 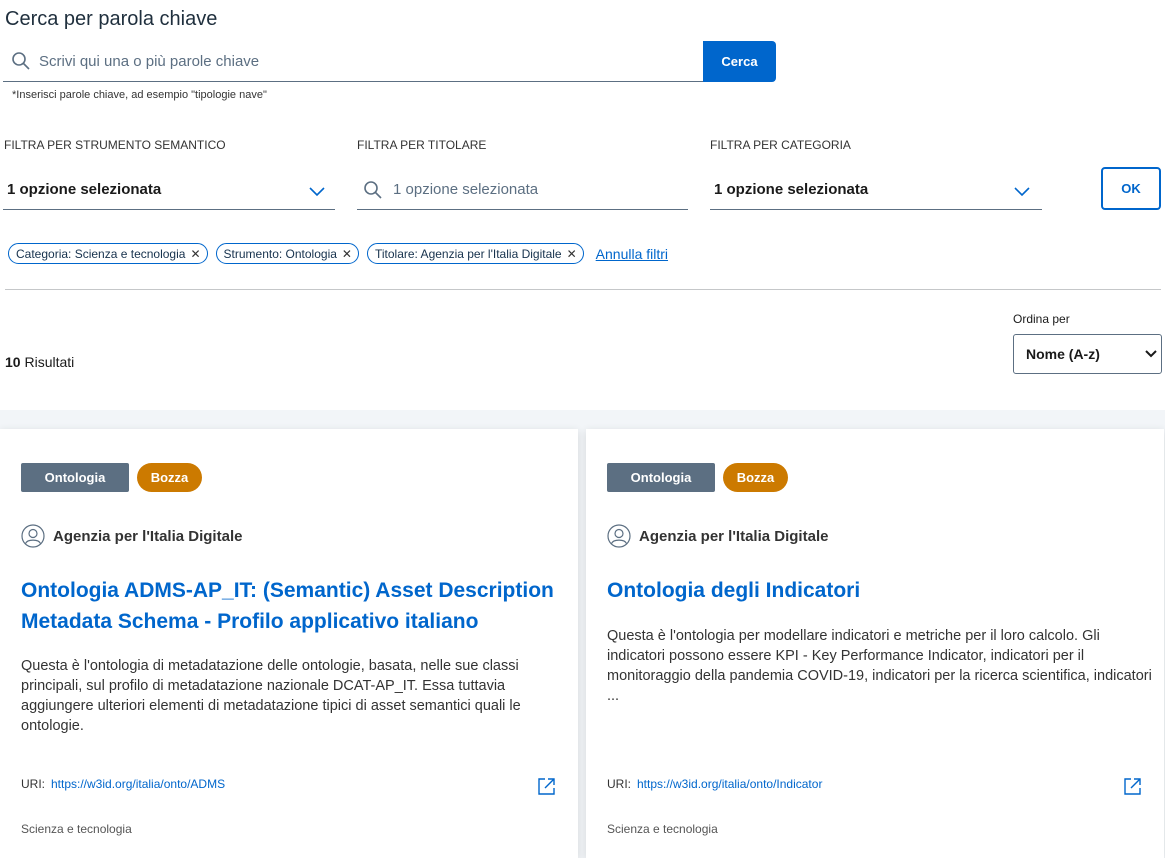 What do you see at coordinates (1131, 188) in the screenshot?
I see `ok-button: OK` at bounding box center [1131, 188].